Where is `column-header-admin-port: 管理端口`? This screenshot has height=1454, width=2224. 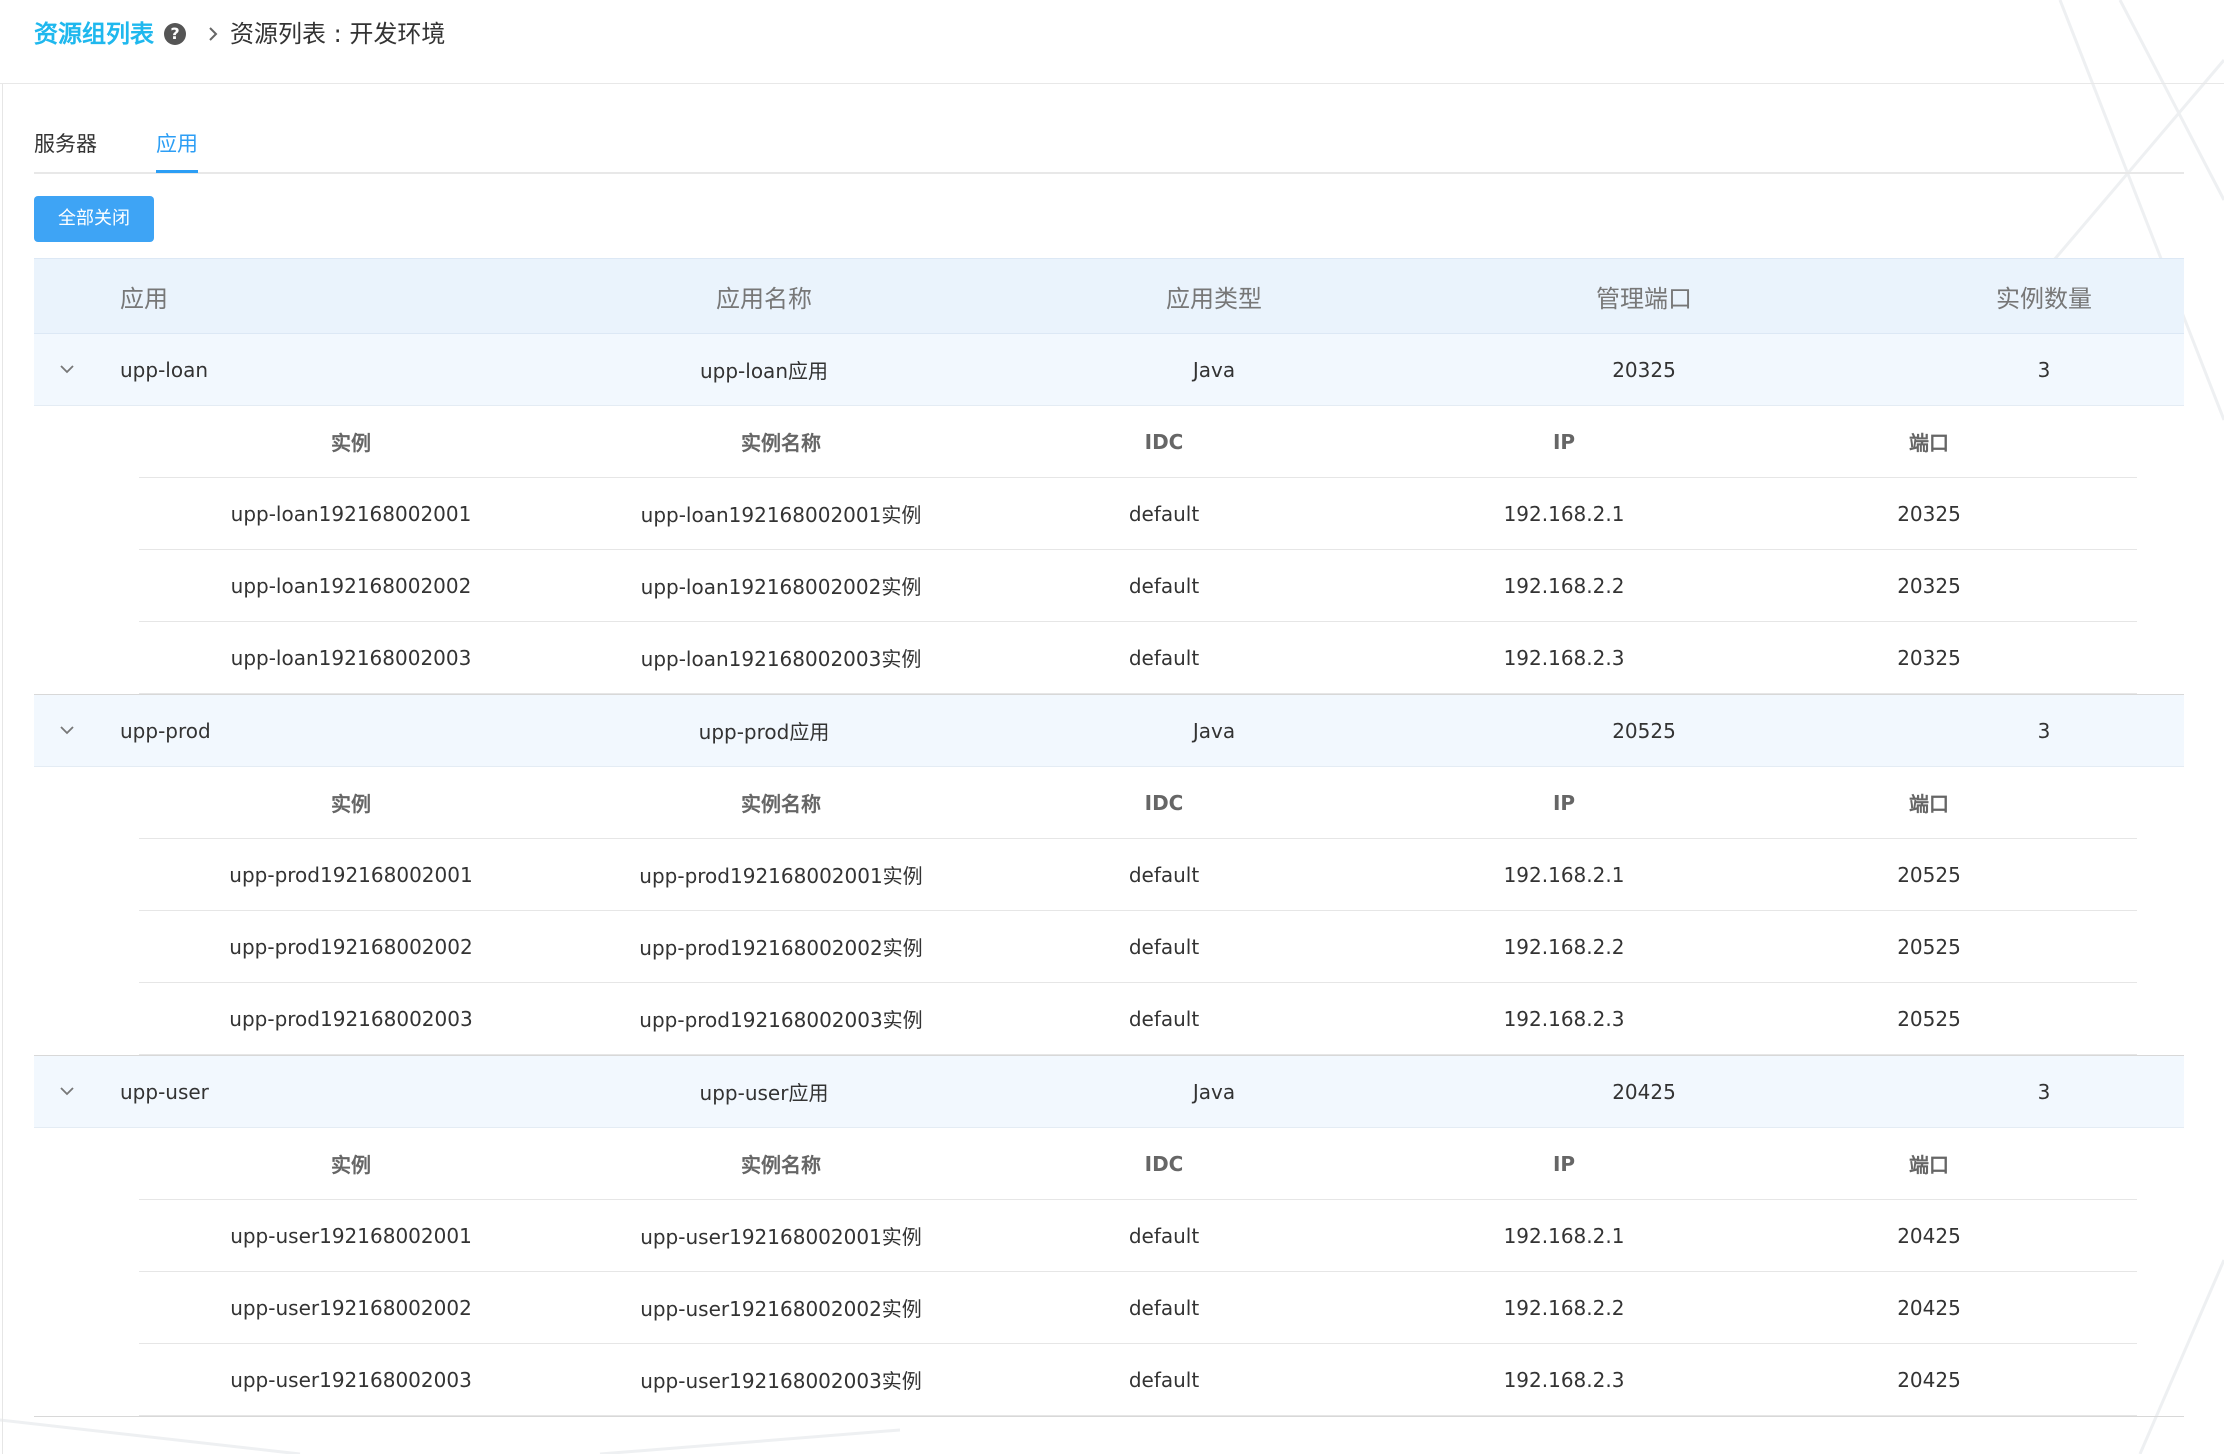
column-header-admin-port: 管理端口 is located at coordinates (1644, 298).